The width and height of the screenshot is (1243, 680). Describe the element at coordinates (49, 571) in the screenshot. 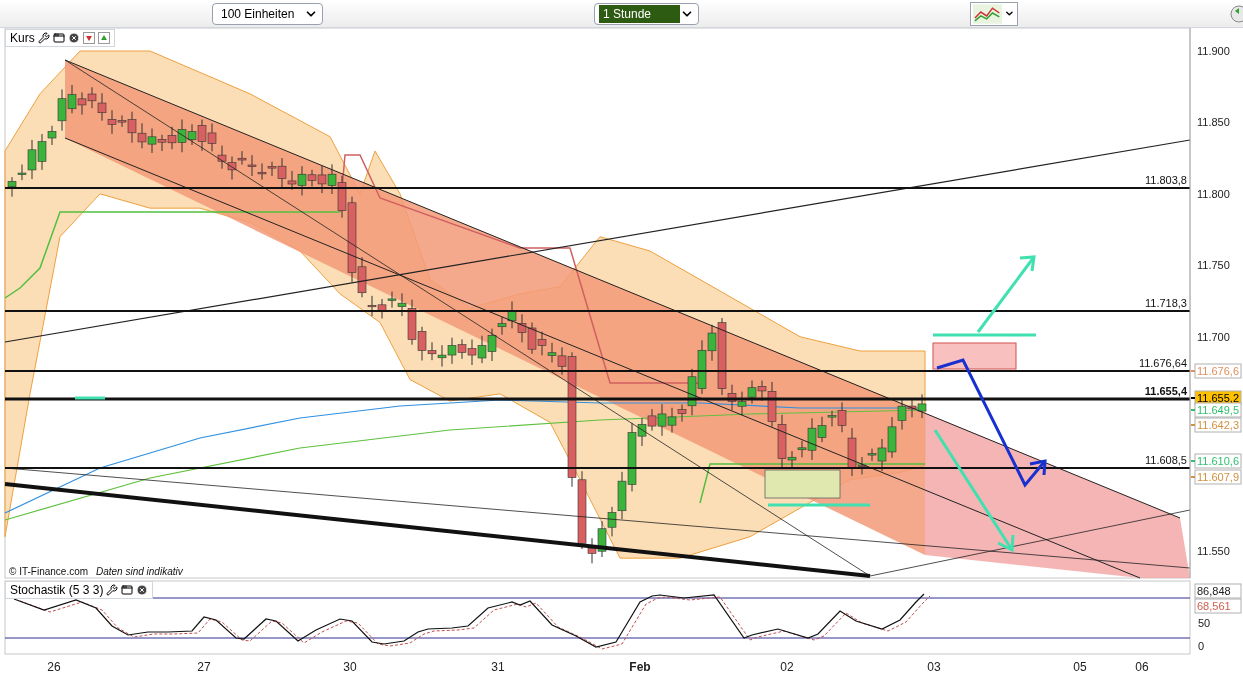

I see `copyright-text: © IT-Finance.com` at that location.